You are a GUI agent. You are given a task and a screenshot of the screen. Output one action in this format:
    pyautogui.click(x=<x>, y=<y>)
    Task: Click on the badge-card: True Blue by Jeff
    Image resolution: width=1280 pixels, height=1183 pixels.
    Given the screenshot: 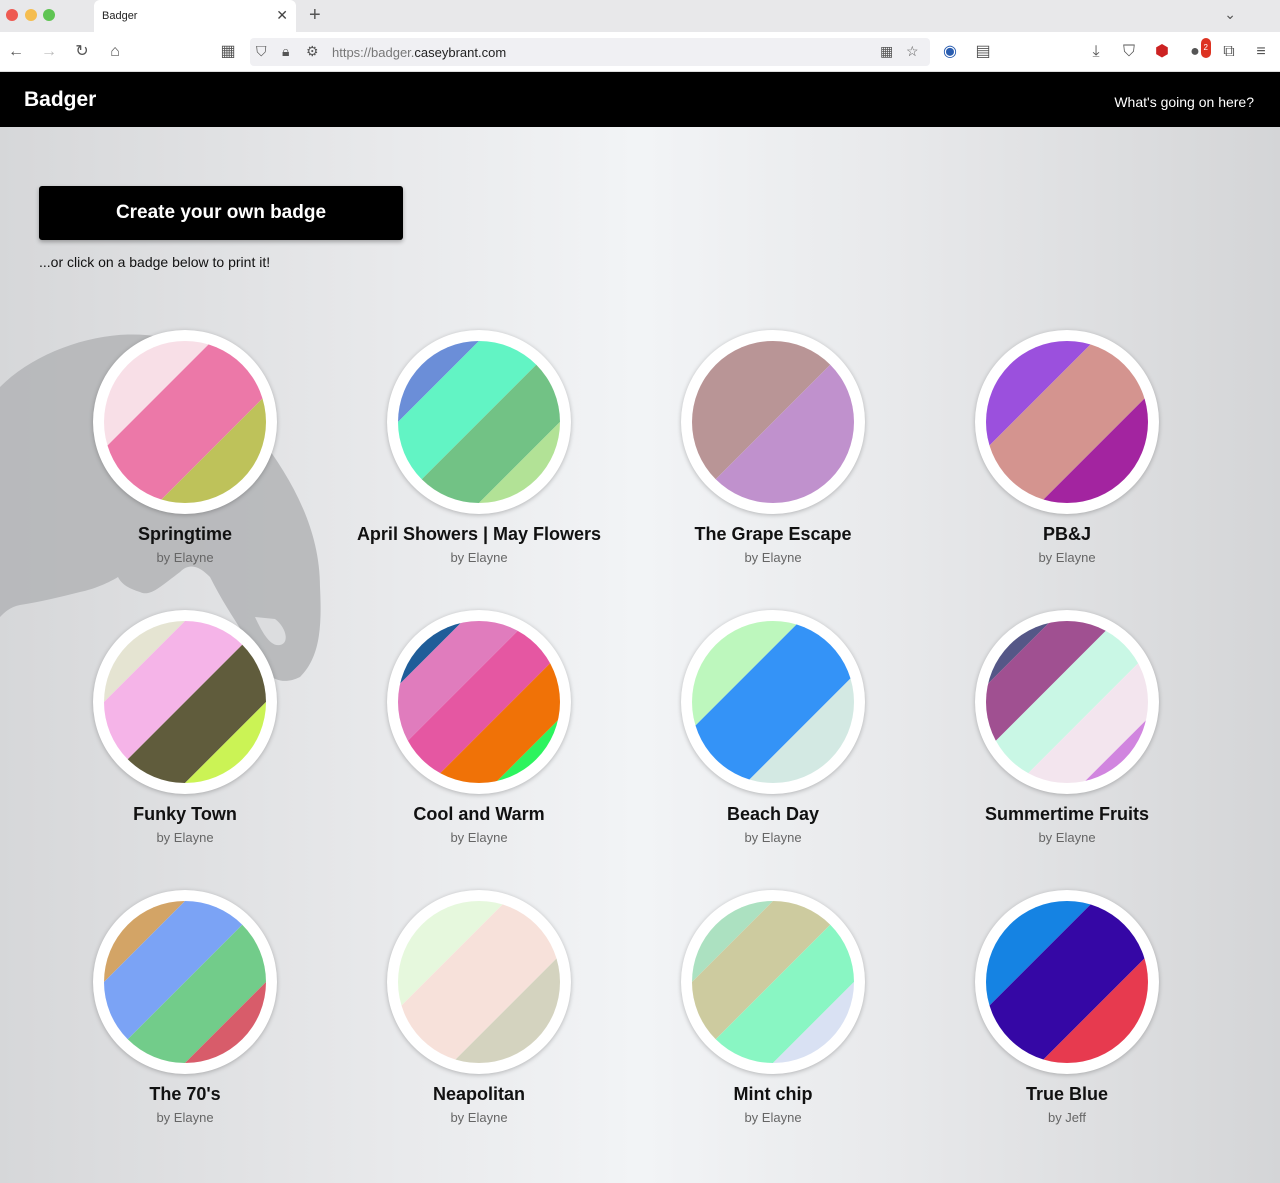 What is the action you would take?
    pyautogui.click(x=1067, y=1015)
    